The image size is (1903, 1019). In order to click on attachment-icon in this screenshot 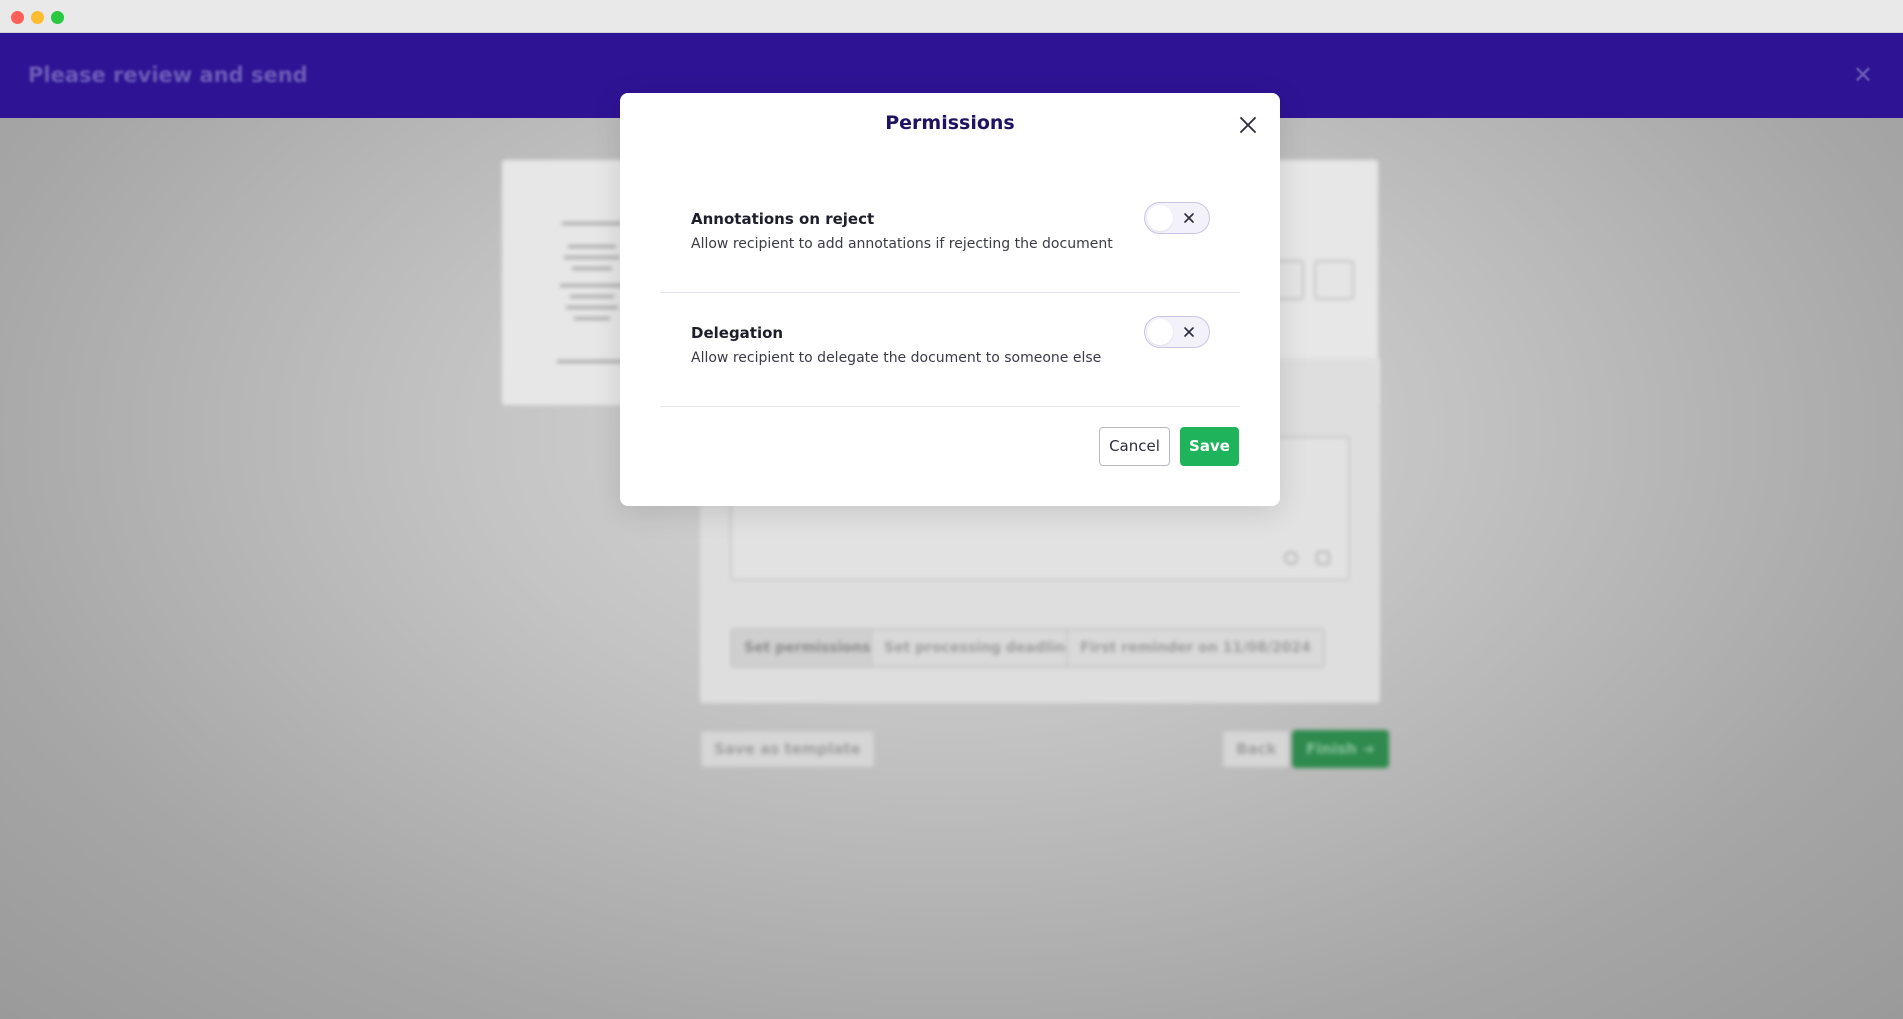, I will do `click(1323, 558)`.